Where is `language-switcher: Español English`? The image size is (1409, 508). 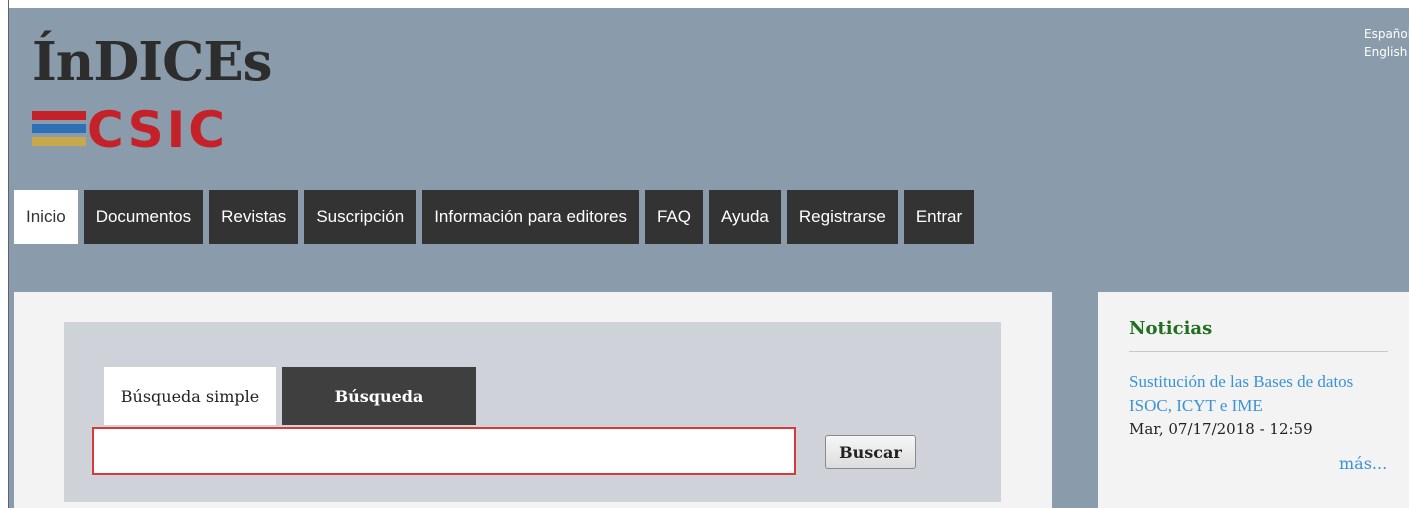
language-switcher: Español English is located at coordinates (1386, 43).